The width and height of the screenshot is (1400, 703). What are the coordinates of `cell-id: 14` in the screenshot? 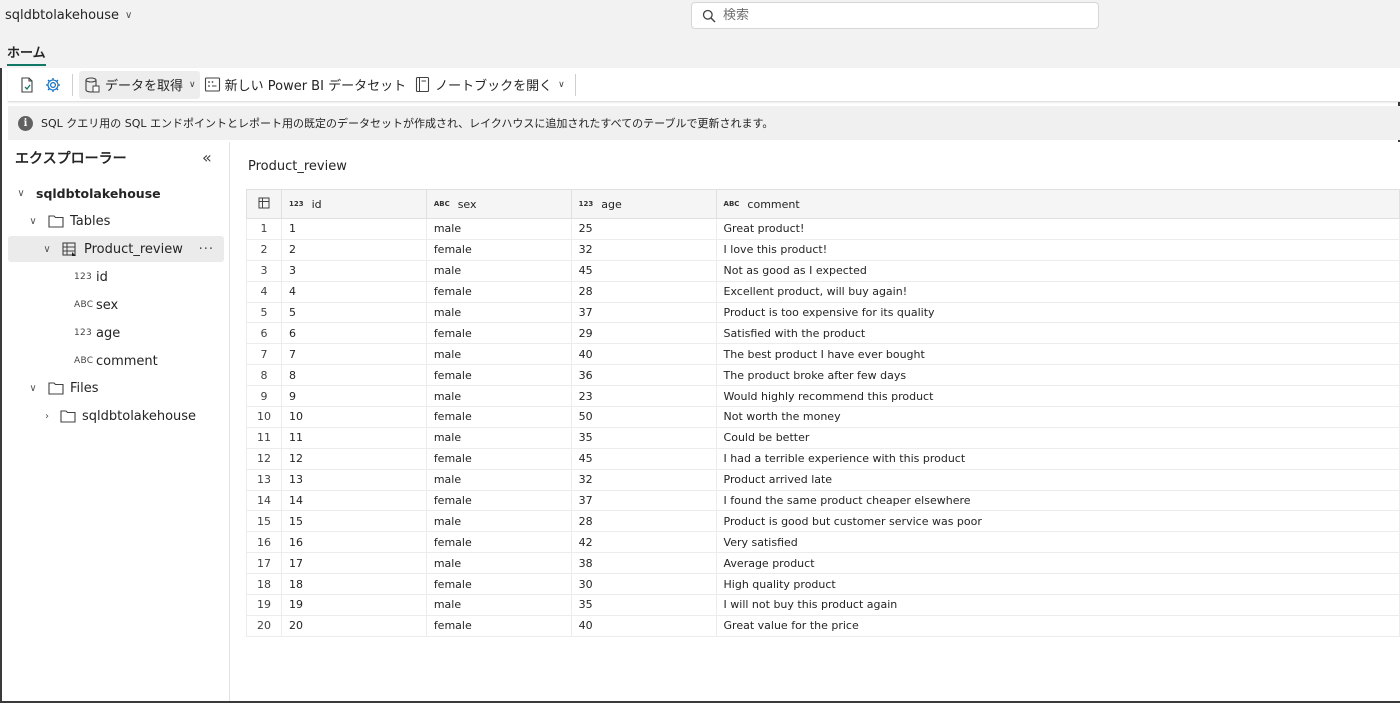 It's located at (353, 500).